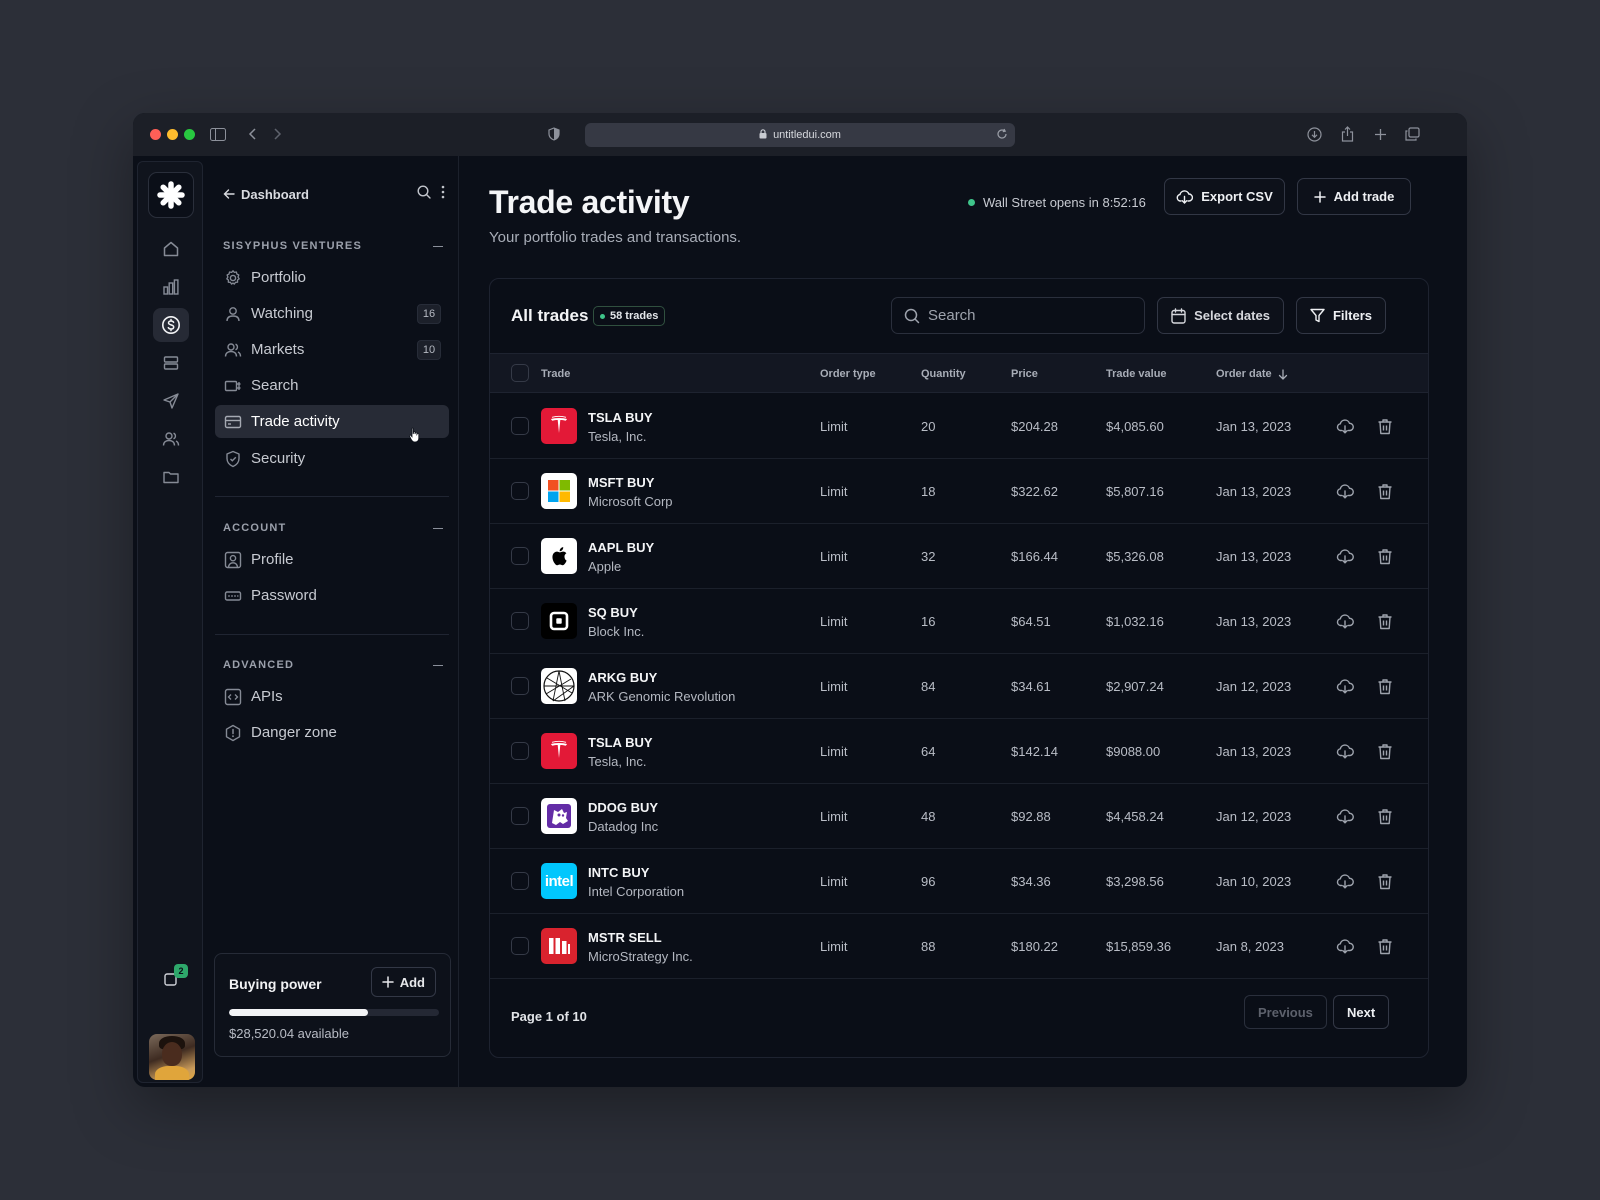 Image resolution: width=1600 pixels, height=1200 pixels. What do you see at coordinates (1341, 315) in the screenshot?
I see `filters-button: Filters` at bounding box center [1341, 315].